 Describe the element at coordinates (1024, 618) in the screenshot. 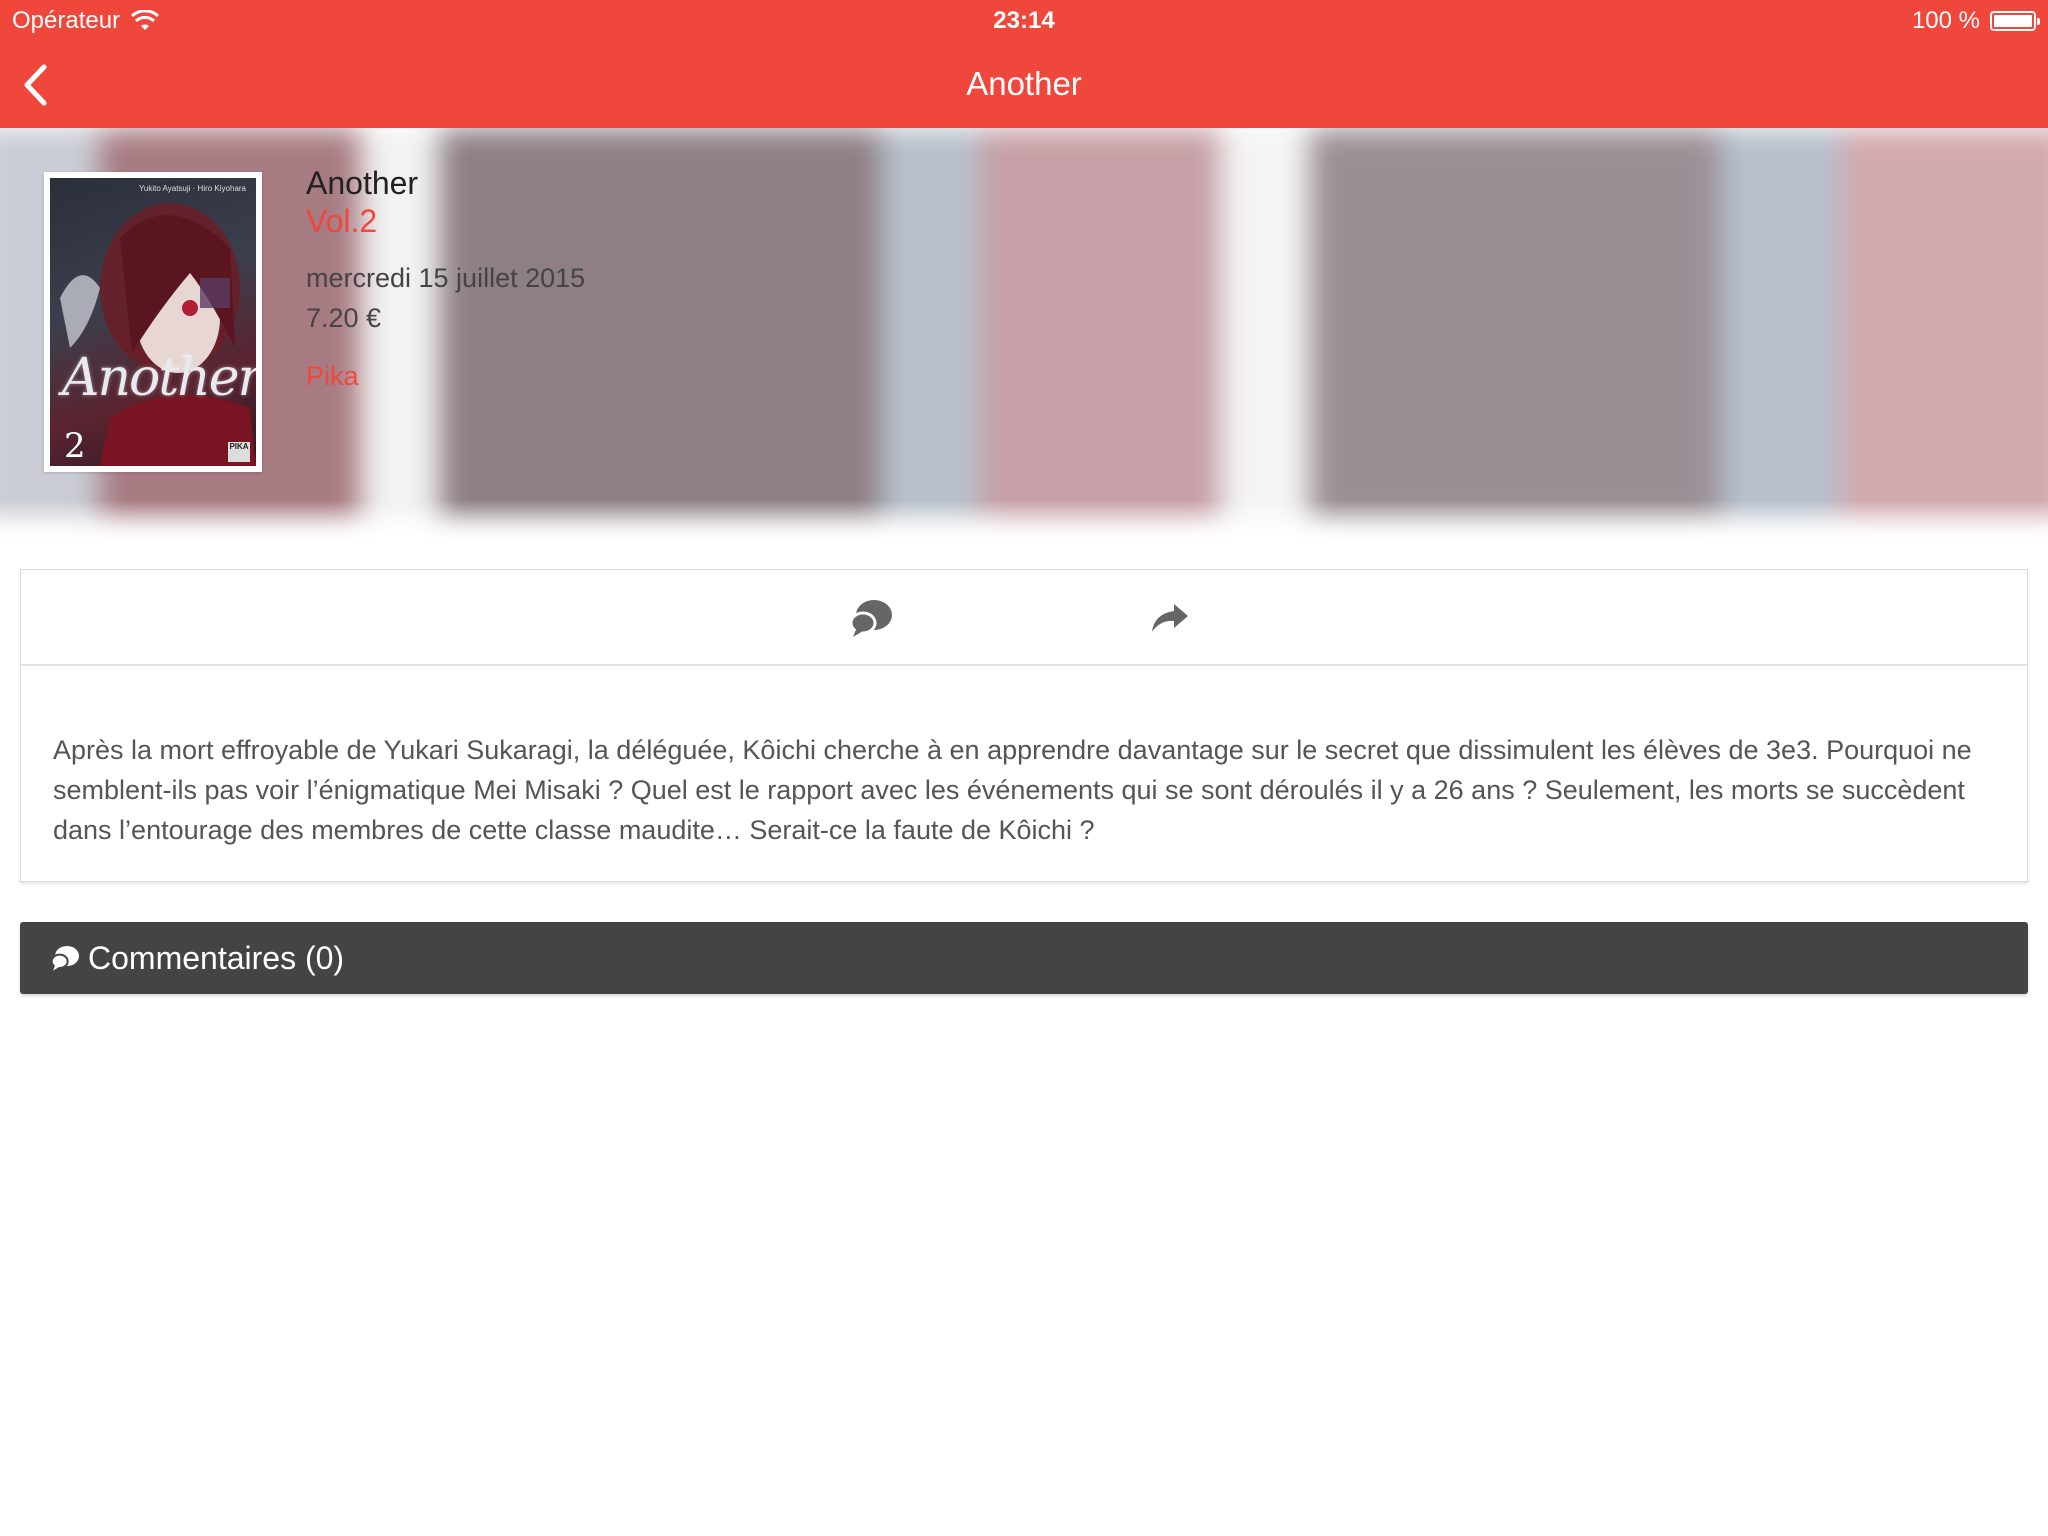

I see `action-row` at that location.